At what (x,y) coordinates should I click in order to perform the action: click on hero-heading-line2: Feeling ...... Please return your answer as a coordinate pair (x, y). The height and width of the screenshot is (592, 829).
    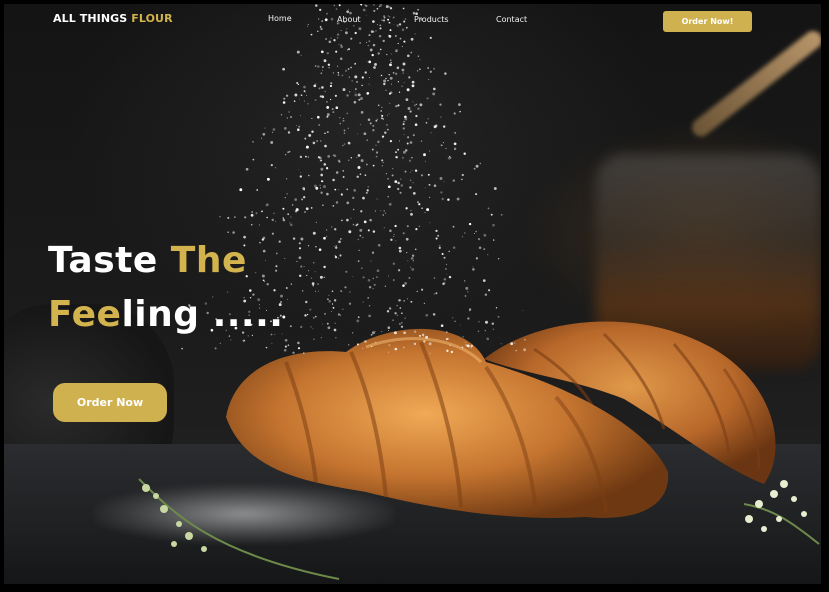
    Looking at the image, I should click on (165, 315).